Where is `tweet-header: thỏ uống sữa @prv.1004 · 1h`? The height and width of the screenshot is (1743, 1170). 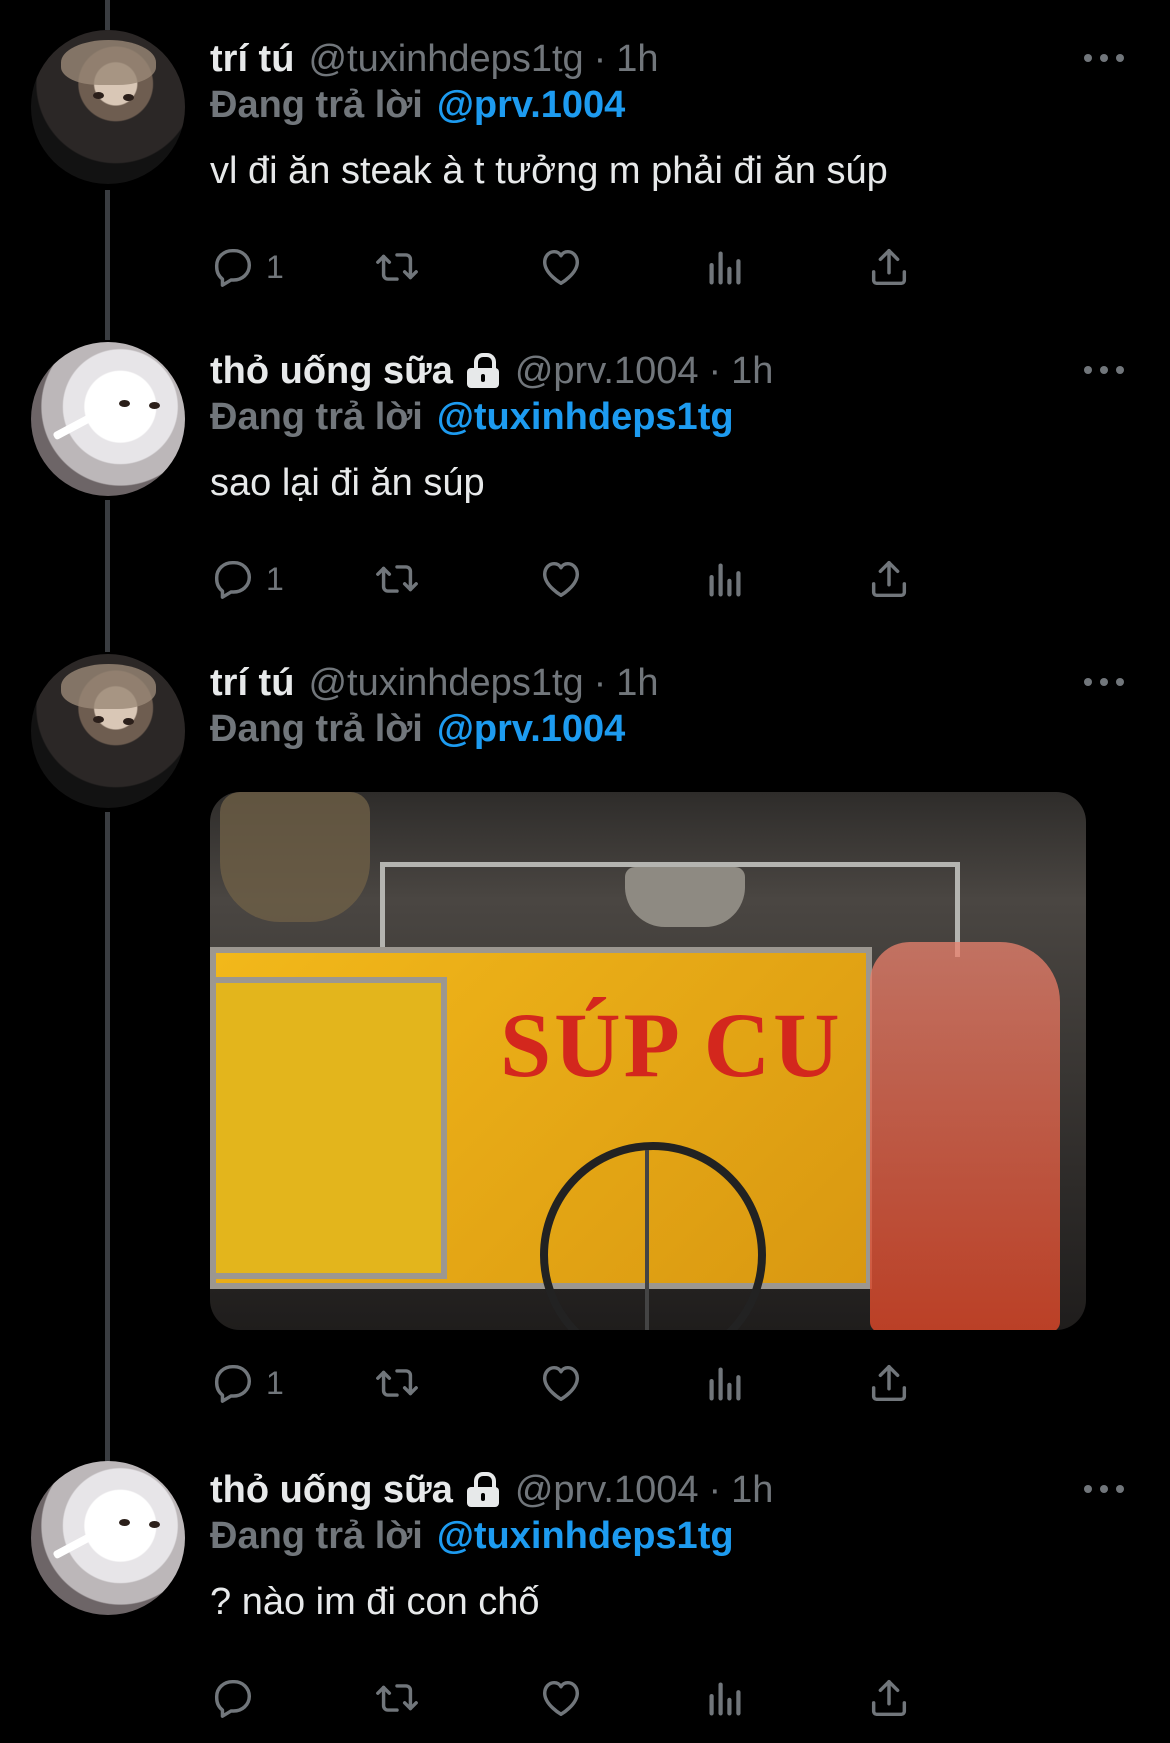
tweet-header: thỏ uống sữa @prv.1004 · 1h is located at coordinates (491, 1490).